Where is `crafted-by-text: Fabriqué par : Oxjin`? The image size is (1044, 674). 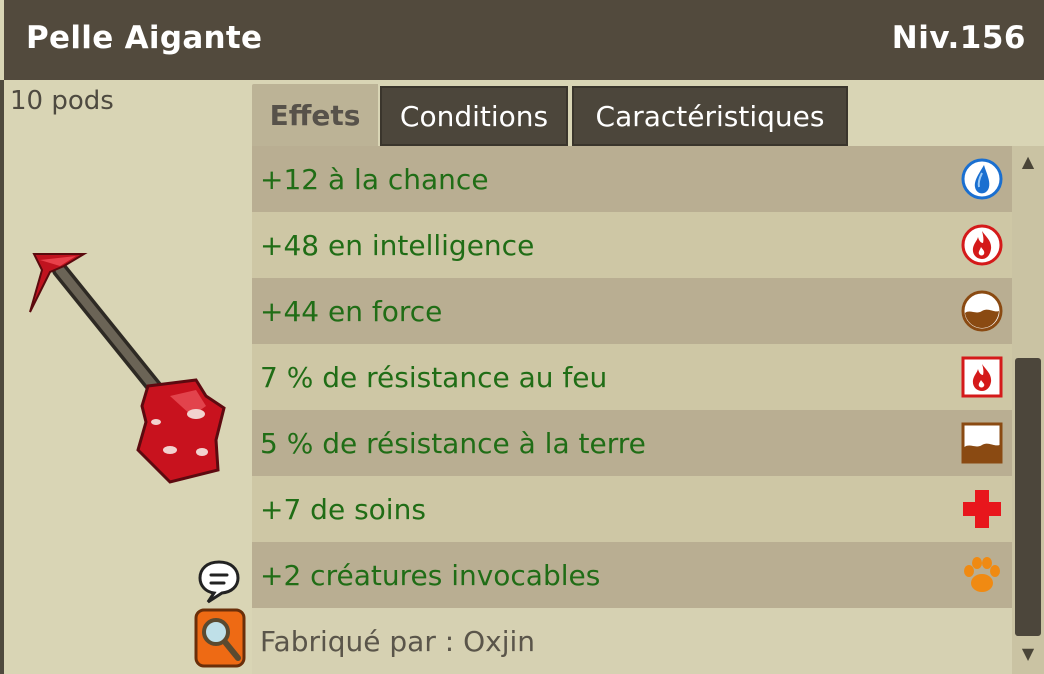
crafted-by-text: Fabriqué par : Oxjin is located at coordinates (397, 641).